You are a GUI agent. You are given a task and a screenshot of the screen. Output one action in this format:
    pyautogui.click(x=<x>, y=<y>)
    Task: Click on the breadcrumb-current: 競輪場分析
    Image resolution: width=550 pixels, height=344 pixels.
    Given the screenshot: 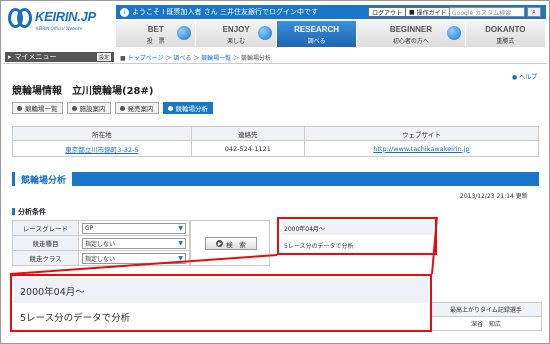 What is the action you would take?
    pyautogui.click(x=256, y=58)
    